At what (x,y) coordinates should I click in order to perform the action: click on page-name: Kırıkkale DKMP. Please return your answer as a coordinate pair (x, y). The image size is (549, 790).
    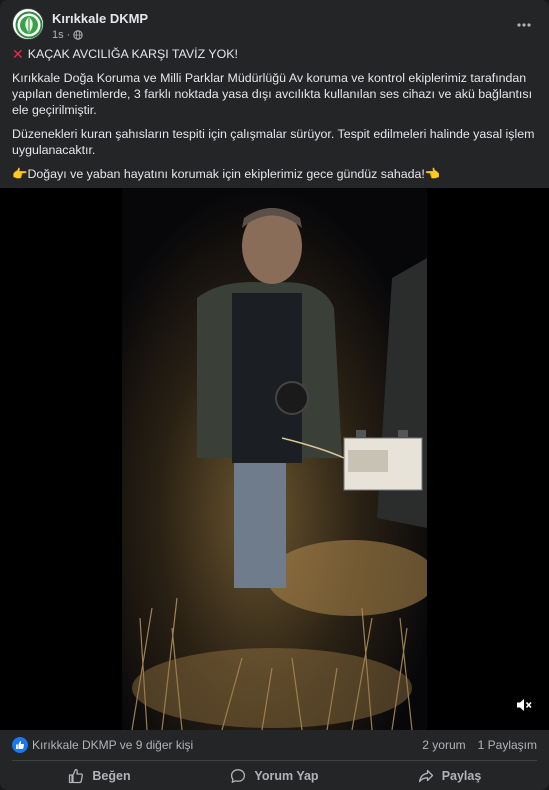
    Looking at the image, I should click on (100, 18).